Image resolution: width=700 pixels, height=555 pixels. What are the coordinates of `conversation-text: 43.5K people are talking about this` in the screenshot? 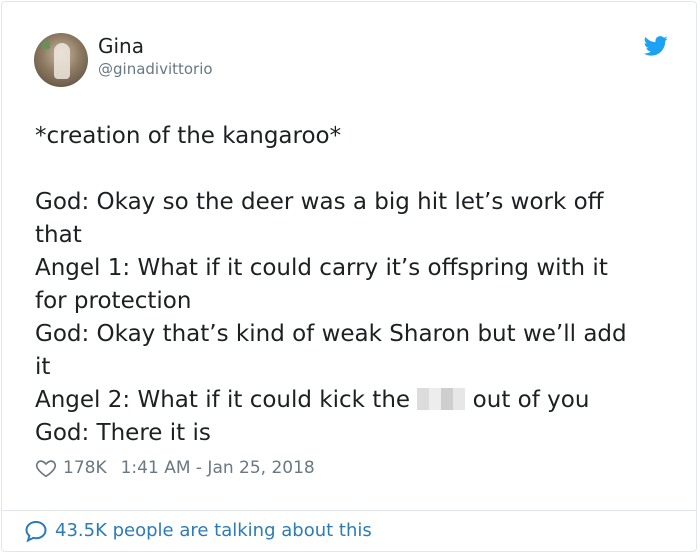 It's located at (213, 531).